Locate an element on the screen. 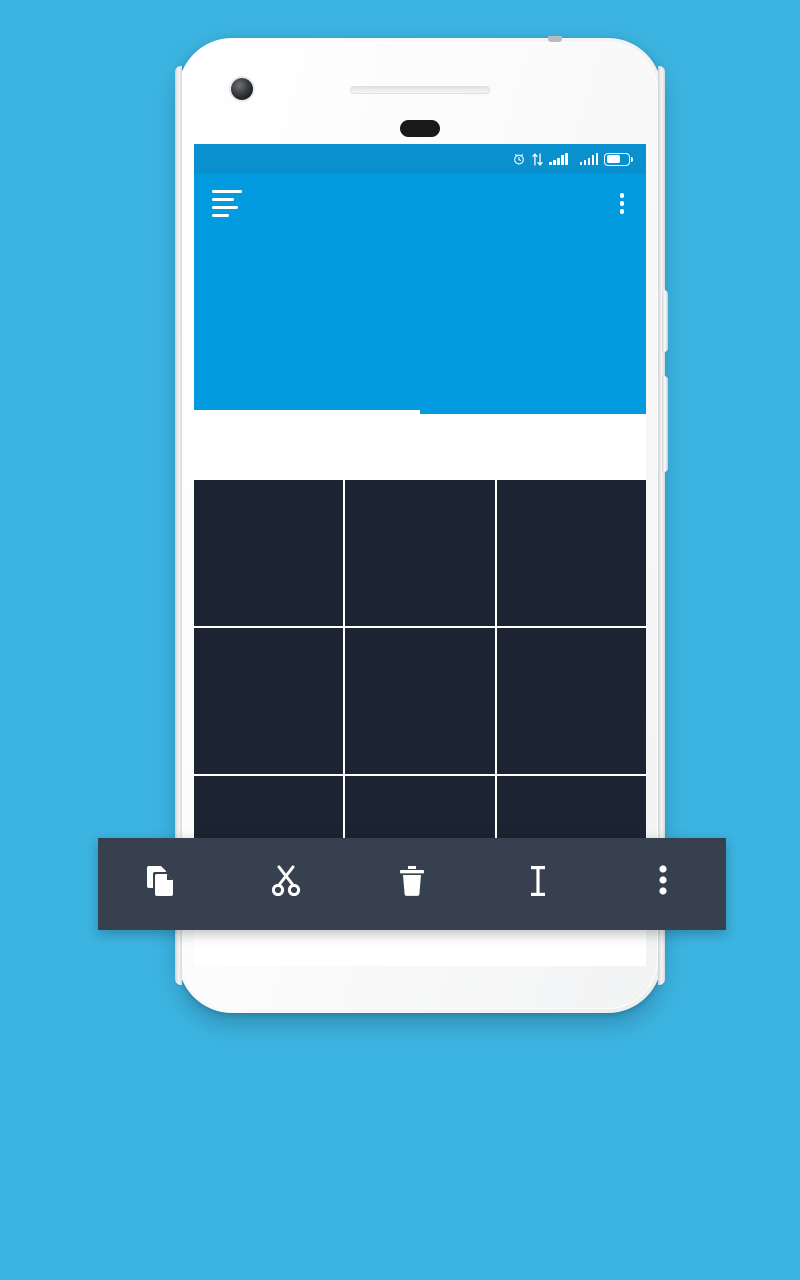 The width and height of the screenshot is (800, 1280). copy-button is located at coordinates (161, 884).